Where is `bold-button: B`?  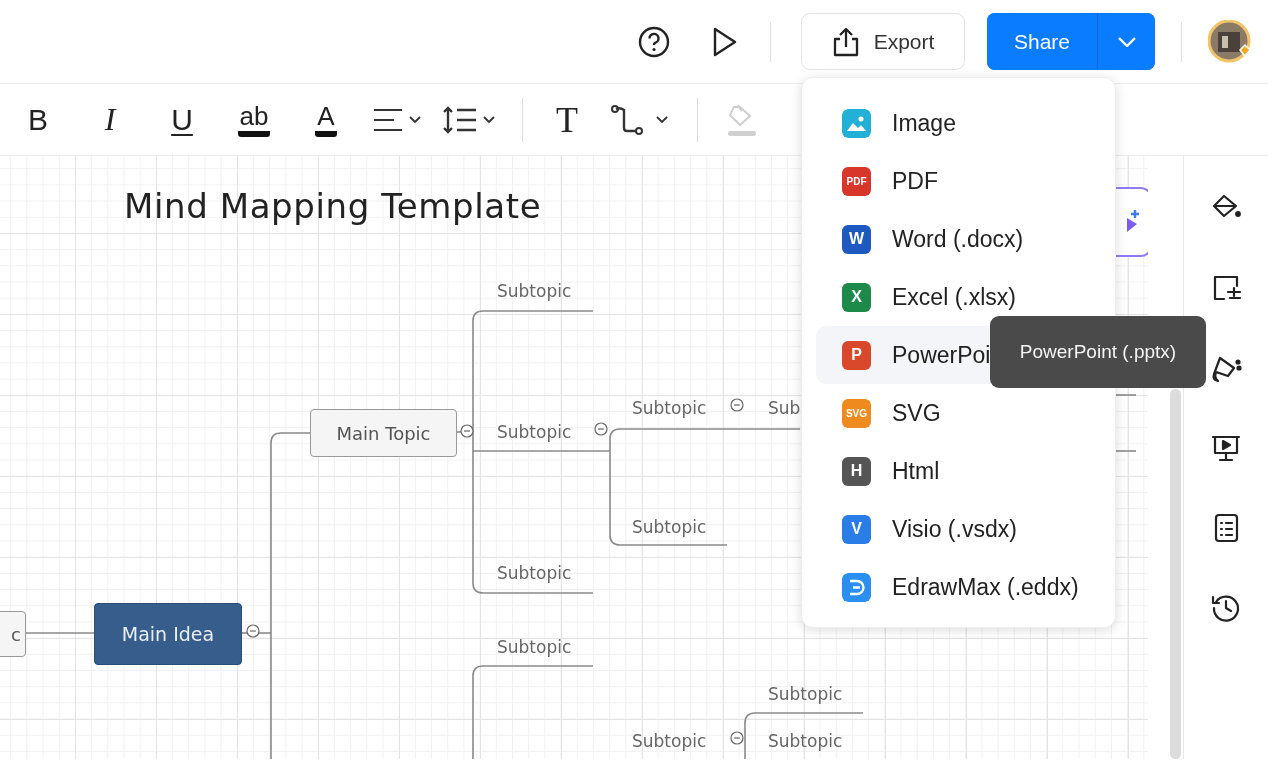 bold-button: B is located at coordinates (38, 119).